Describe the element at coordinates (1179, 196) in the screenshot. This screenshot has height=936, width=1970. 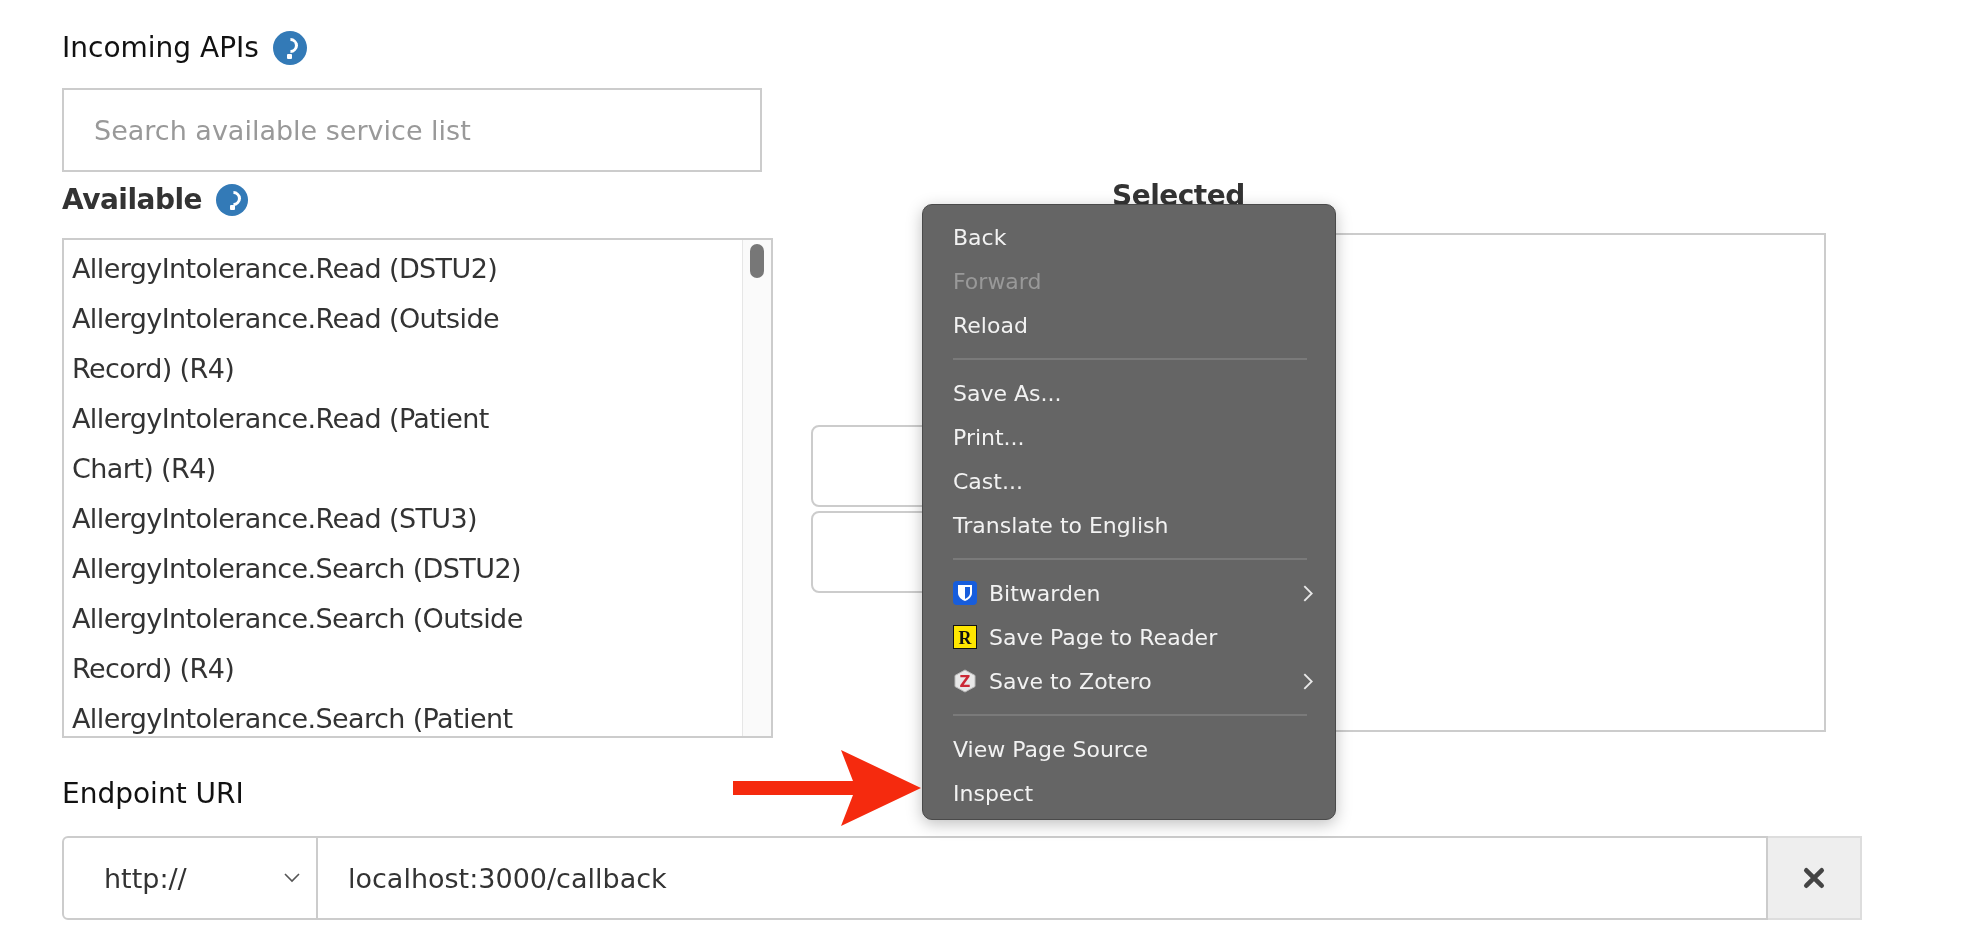
I see `list-title: Selected` at that location.